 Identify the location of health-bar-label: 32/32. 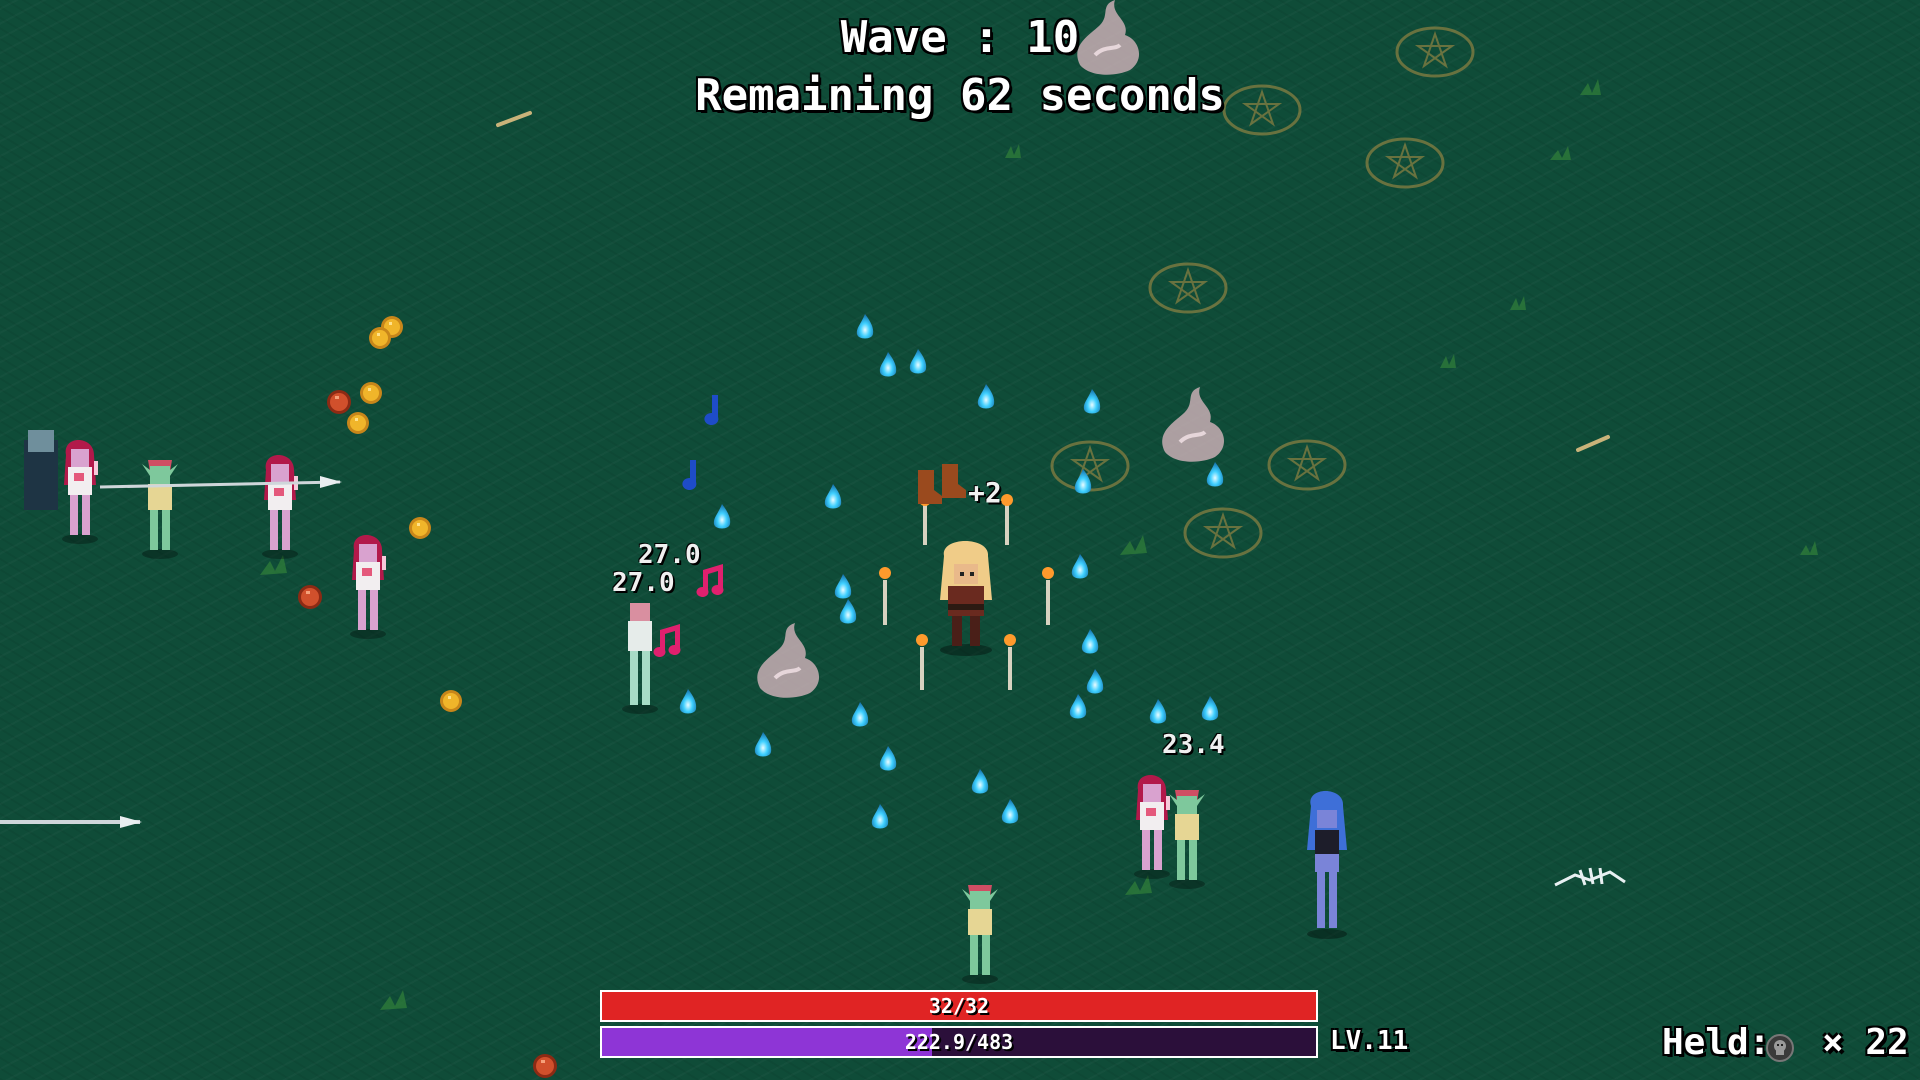
(959, 1006).